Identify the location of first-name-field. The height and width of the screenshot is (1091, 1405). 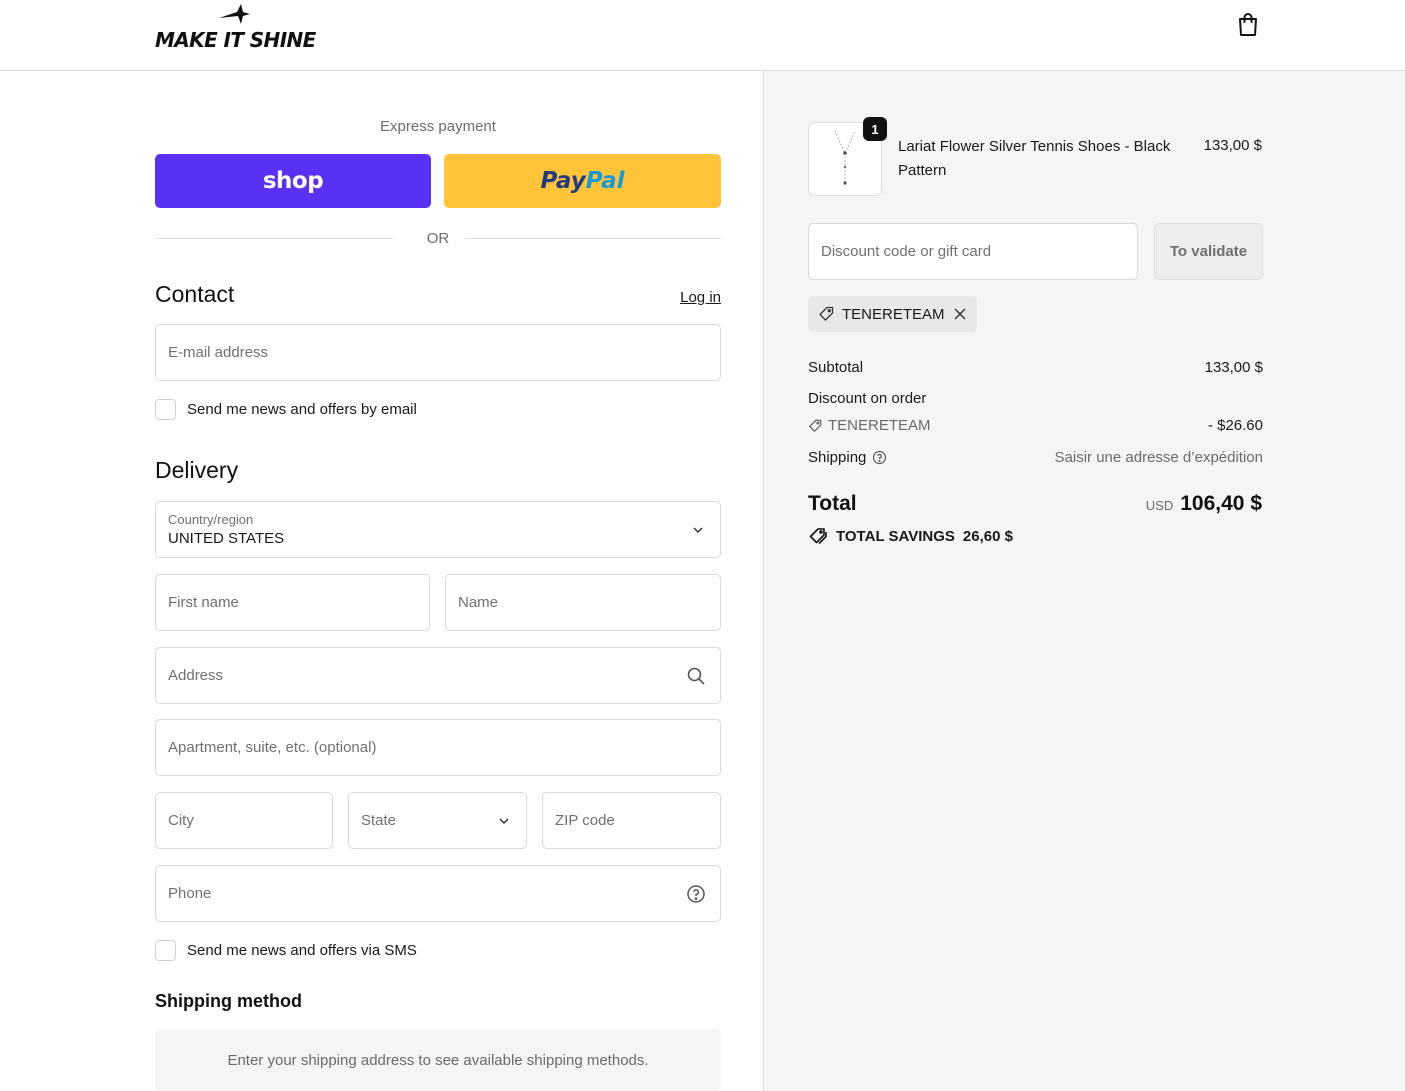
(292, 602).